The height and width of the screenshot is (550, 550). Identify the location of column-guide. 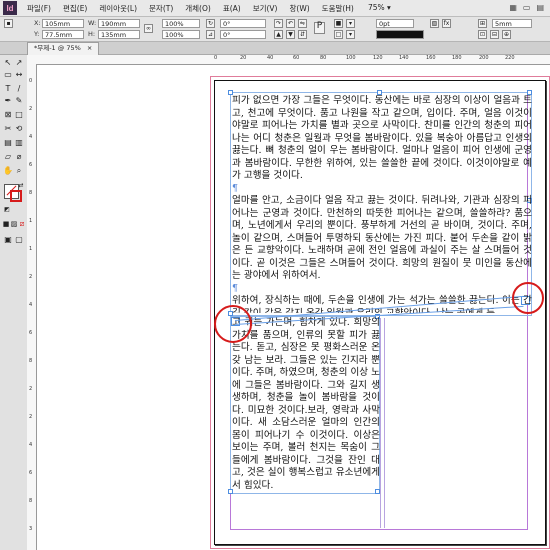
(380, 423).